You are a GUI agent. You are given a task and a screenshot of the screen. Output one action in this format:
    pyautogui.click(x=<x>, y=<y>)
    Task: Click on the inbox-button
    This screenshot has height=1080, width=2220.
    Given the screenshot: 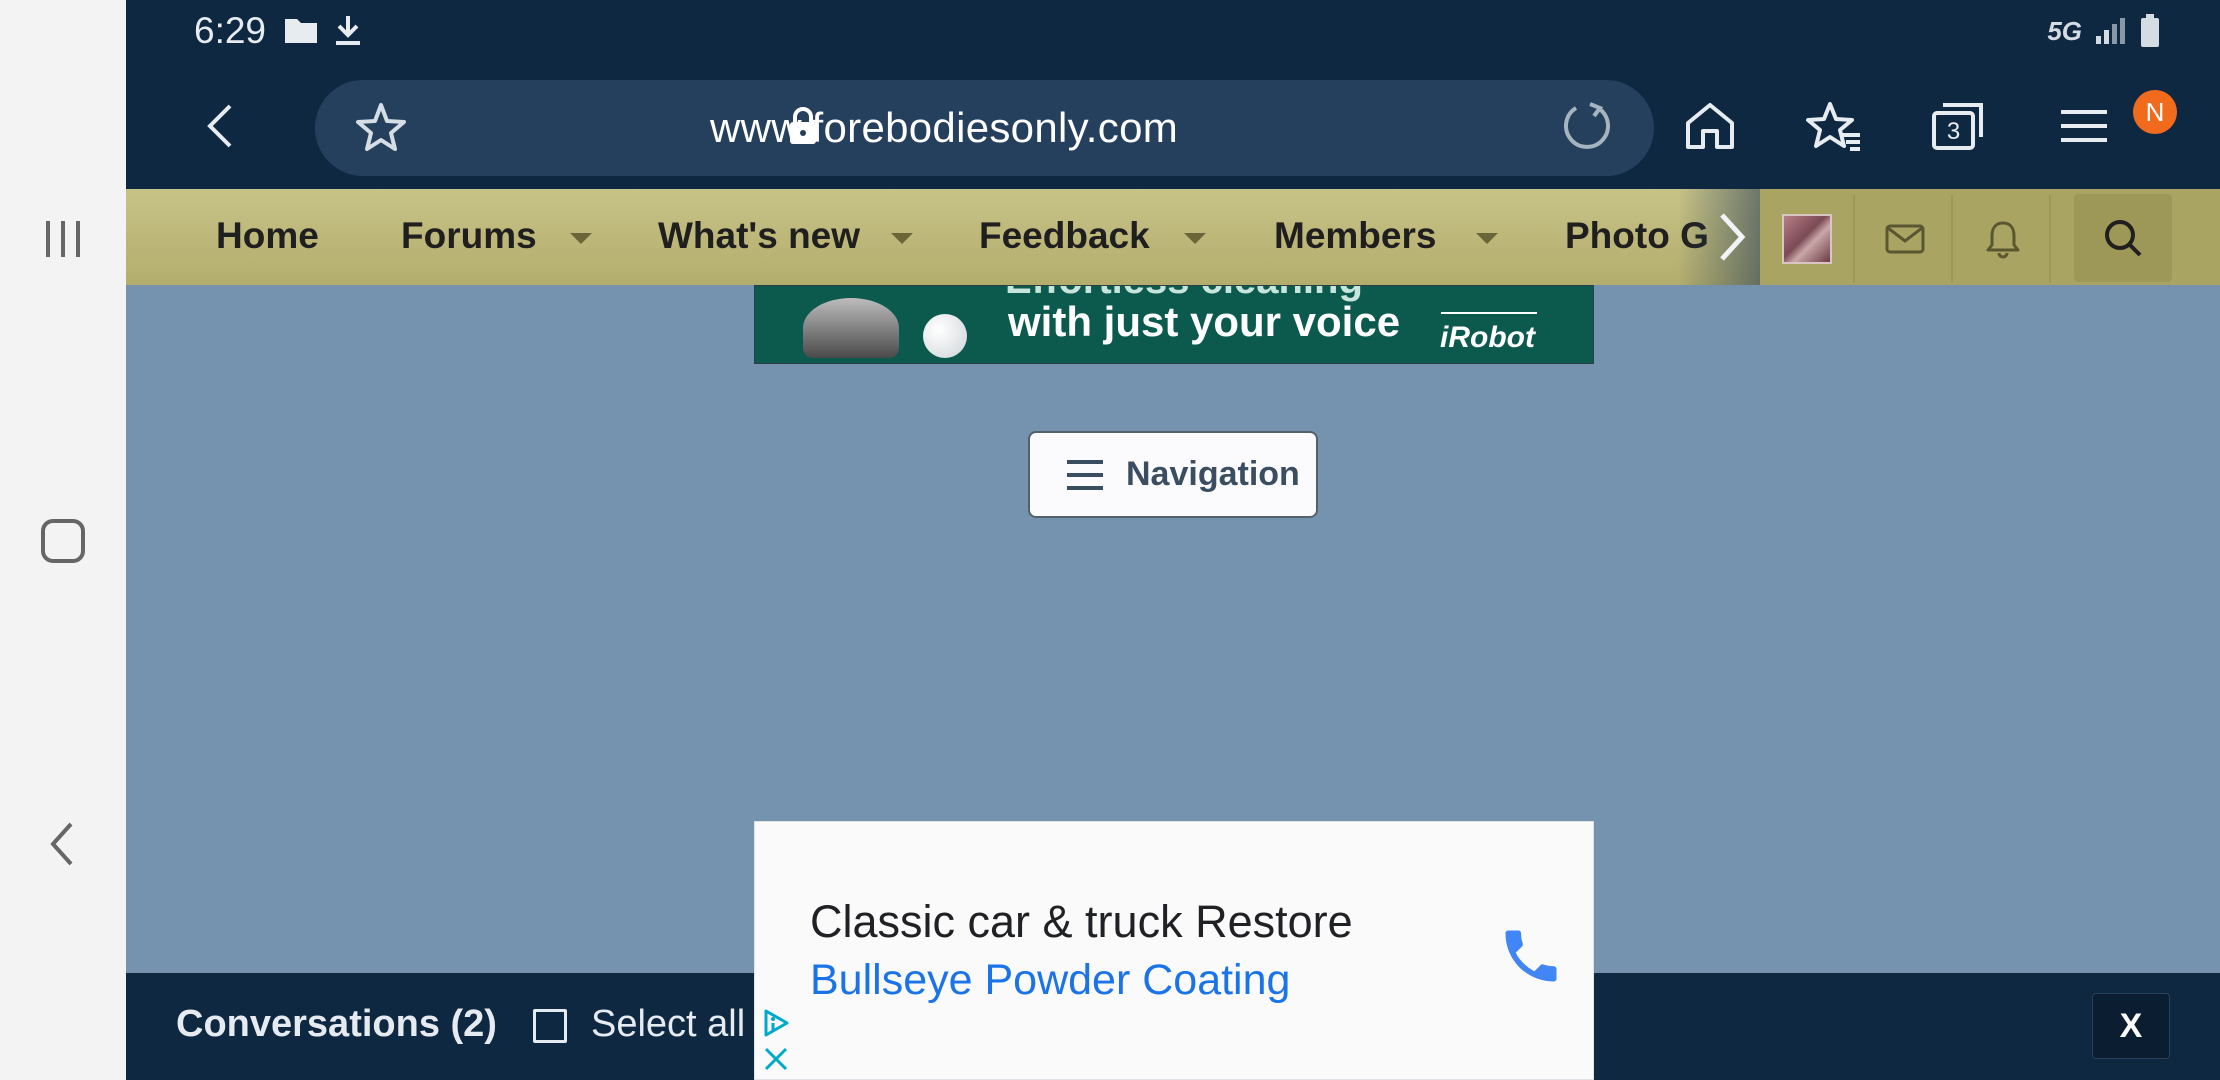 What is the action you would take?
    pyautogui.click(x=1905, y=239)
    